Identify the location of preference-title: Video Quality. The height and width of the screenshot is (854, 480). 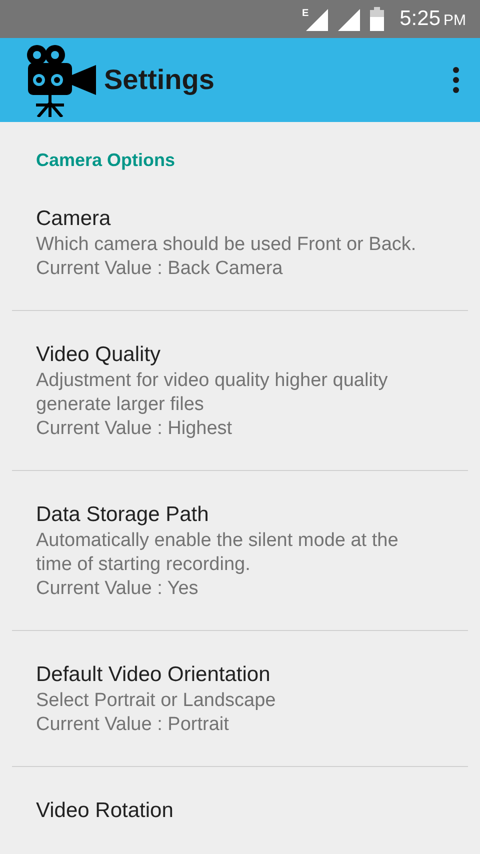
(232, 355).